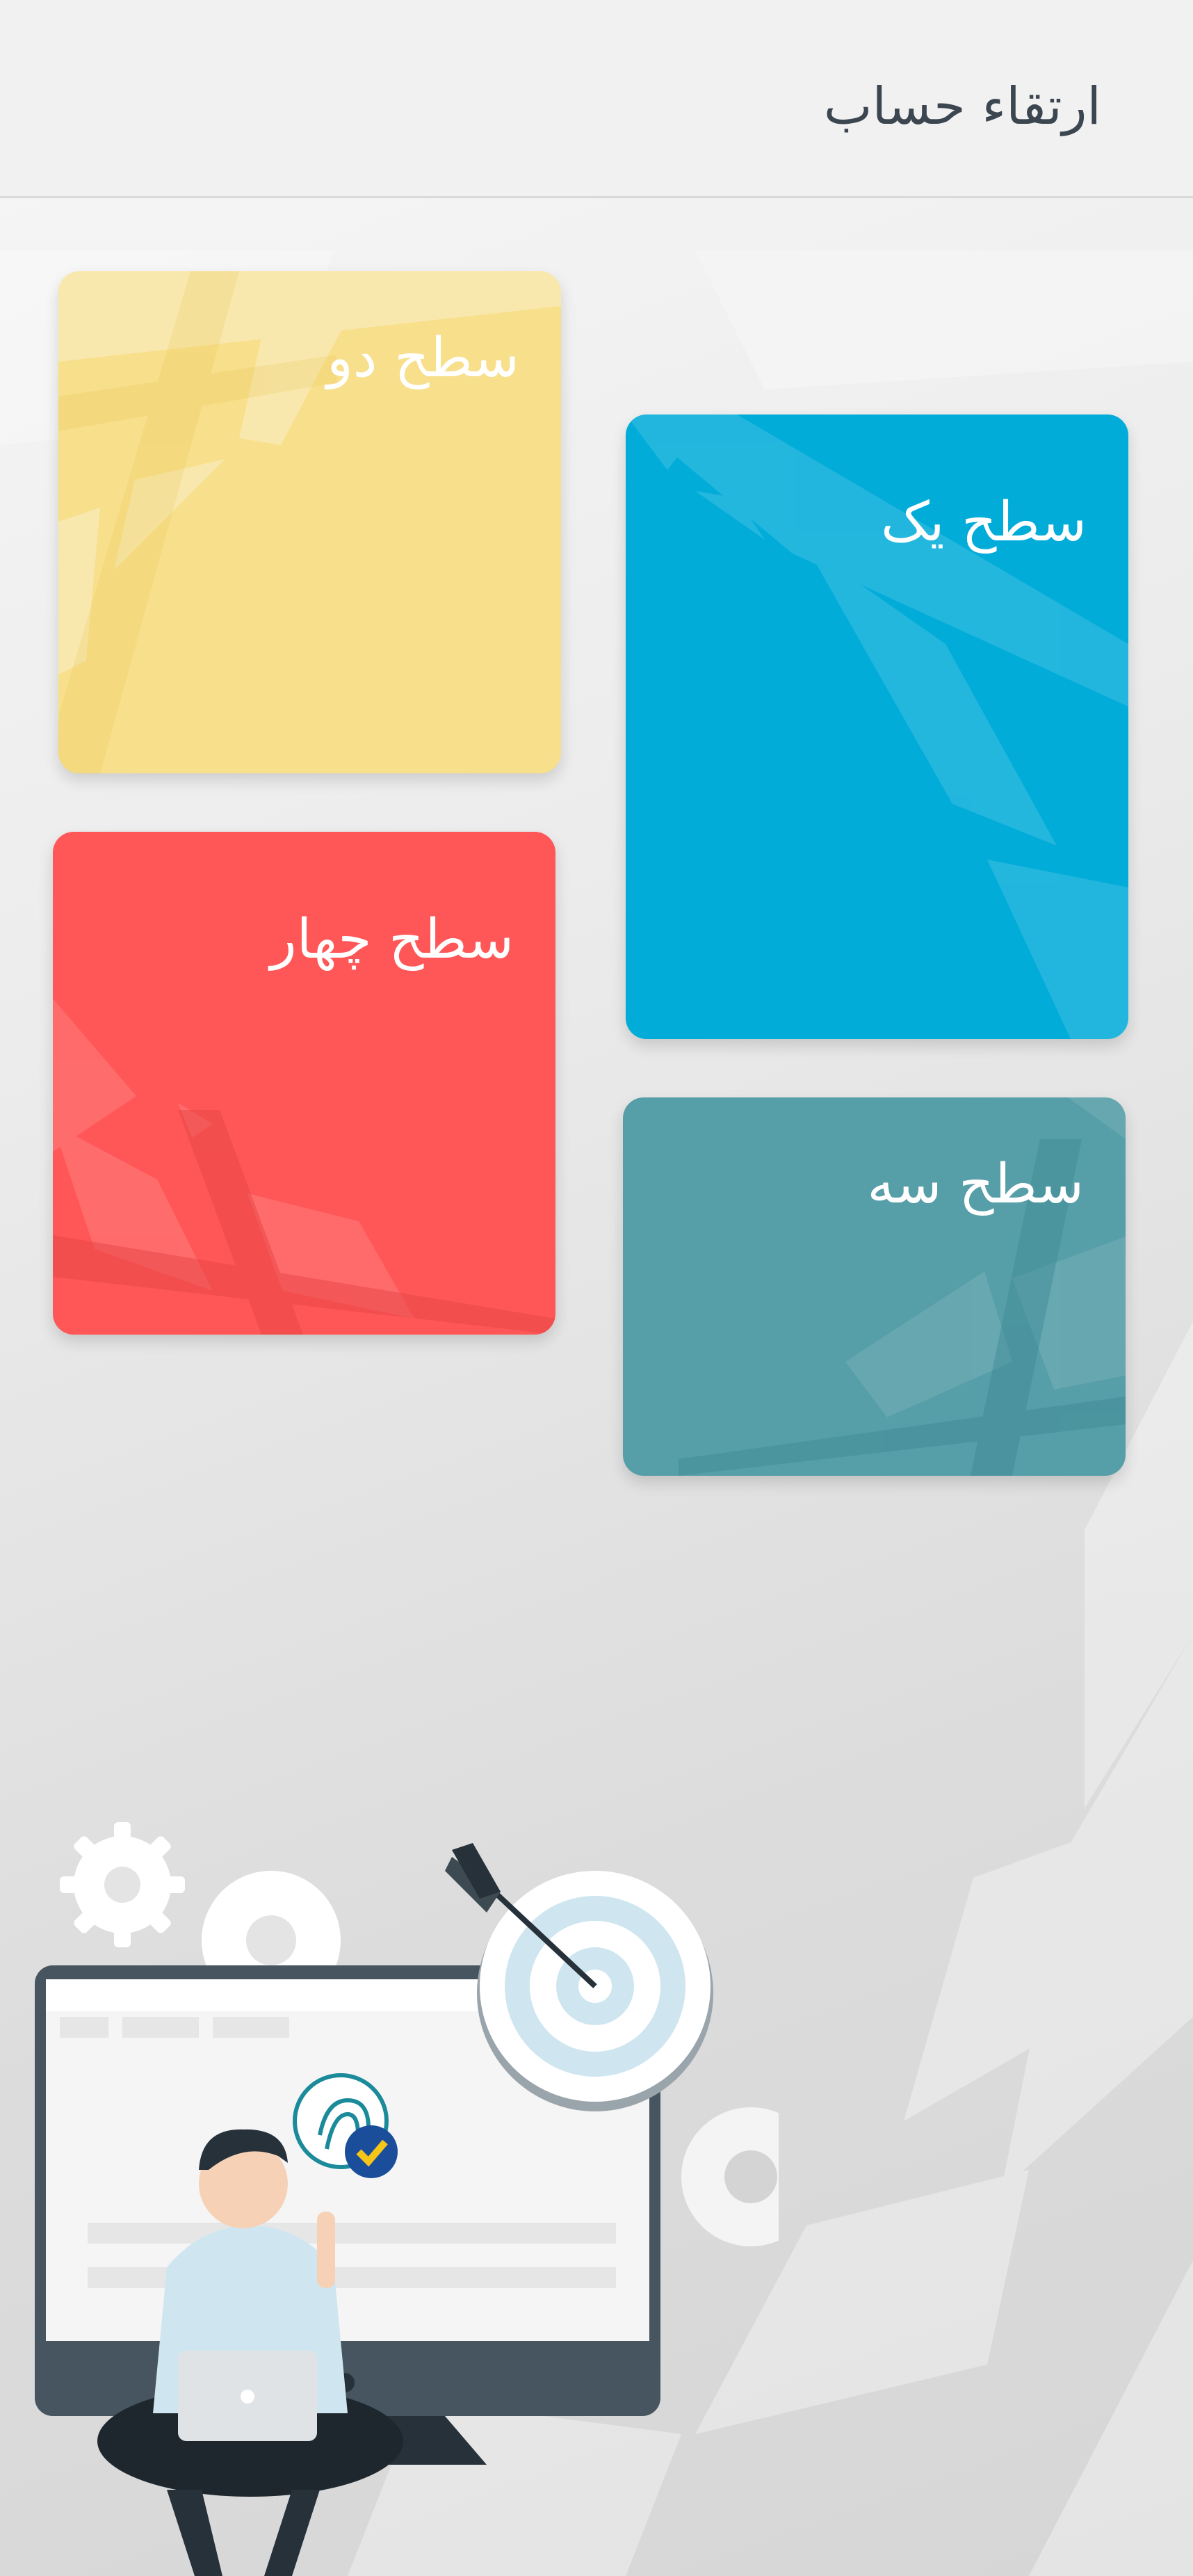  I want to click on app-header: ارتقاء حساب, so click(596, 99).